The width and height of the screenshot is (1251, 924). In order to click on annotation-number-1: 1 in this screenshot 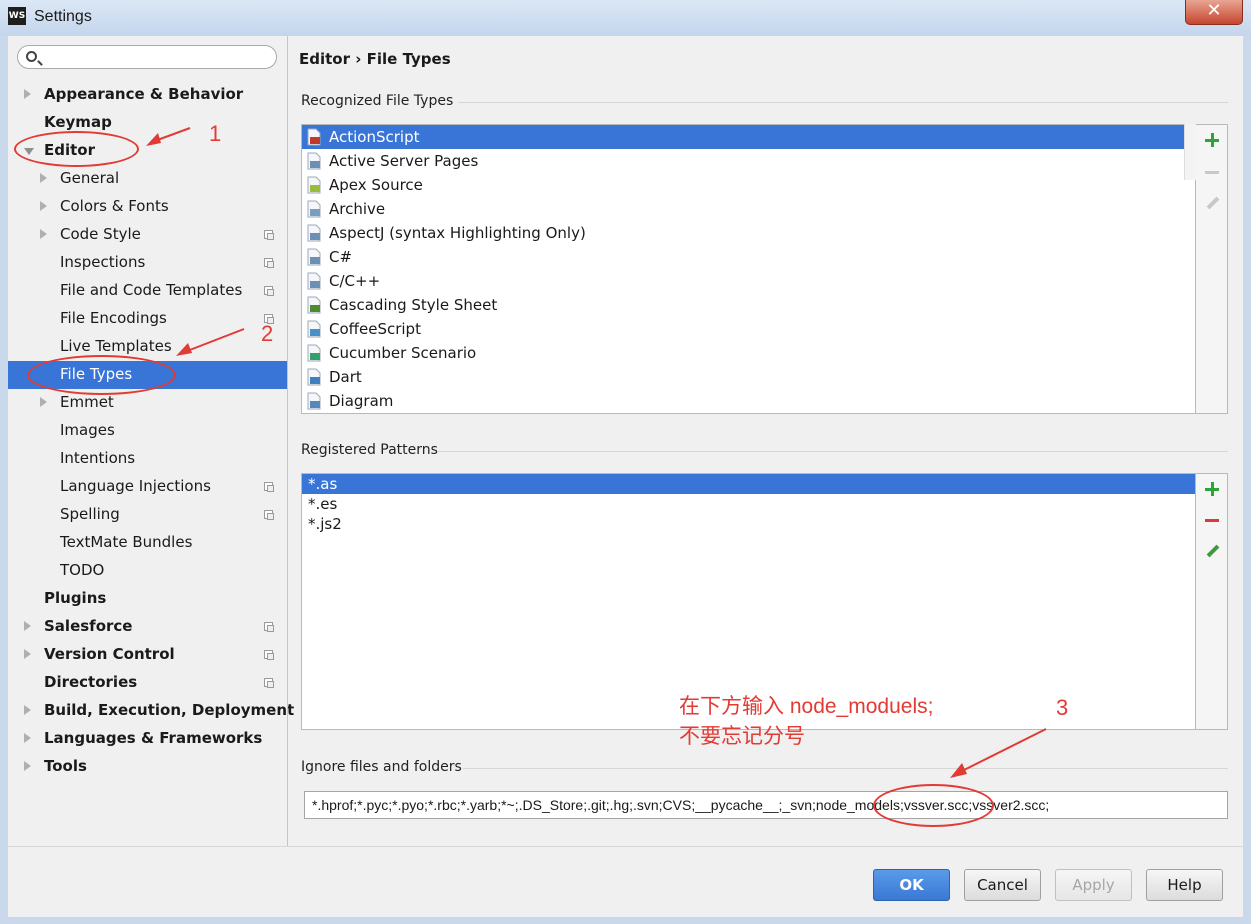, I will do `click(215, 133)`.